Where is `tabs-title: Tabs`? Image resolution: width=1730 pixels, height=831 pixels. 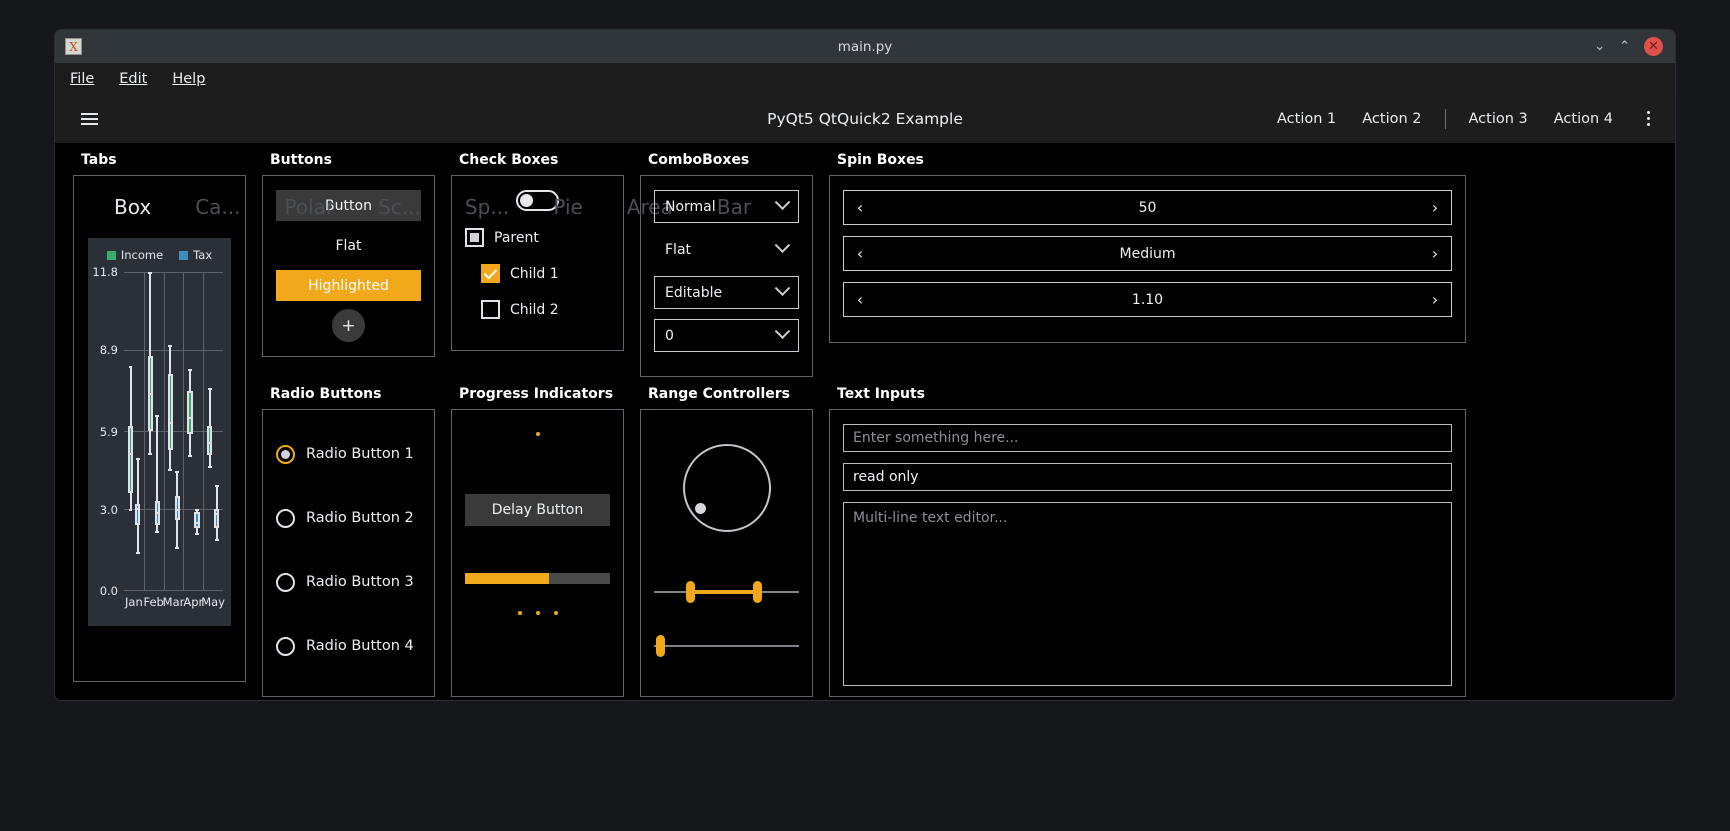 tabs-title: Tabs is located at coordinates (99, 160).